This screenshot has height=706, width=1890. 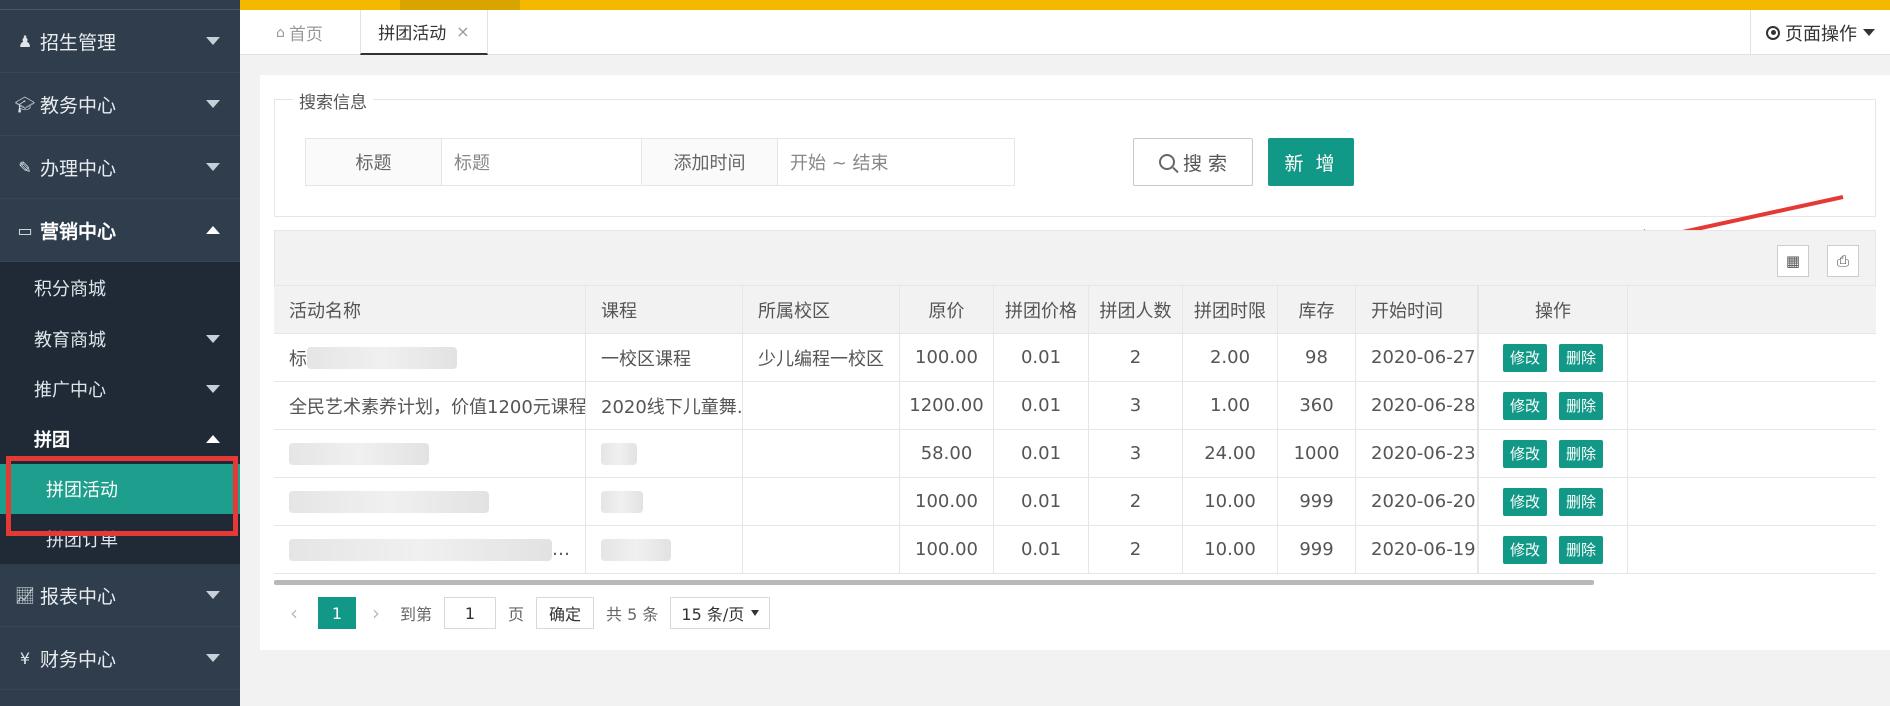 What do you see at coordinates (1075, 613) in the screenshot?
I see `pagination: ‹ 1 › 到第 1 页 确定 共 5 条 15 条/页` at bounding box center [1075, 613].